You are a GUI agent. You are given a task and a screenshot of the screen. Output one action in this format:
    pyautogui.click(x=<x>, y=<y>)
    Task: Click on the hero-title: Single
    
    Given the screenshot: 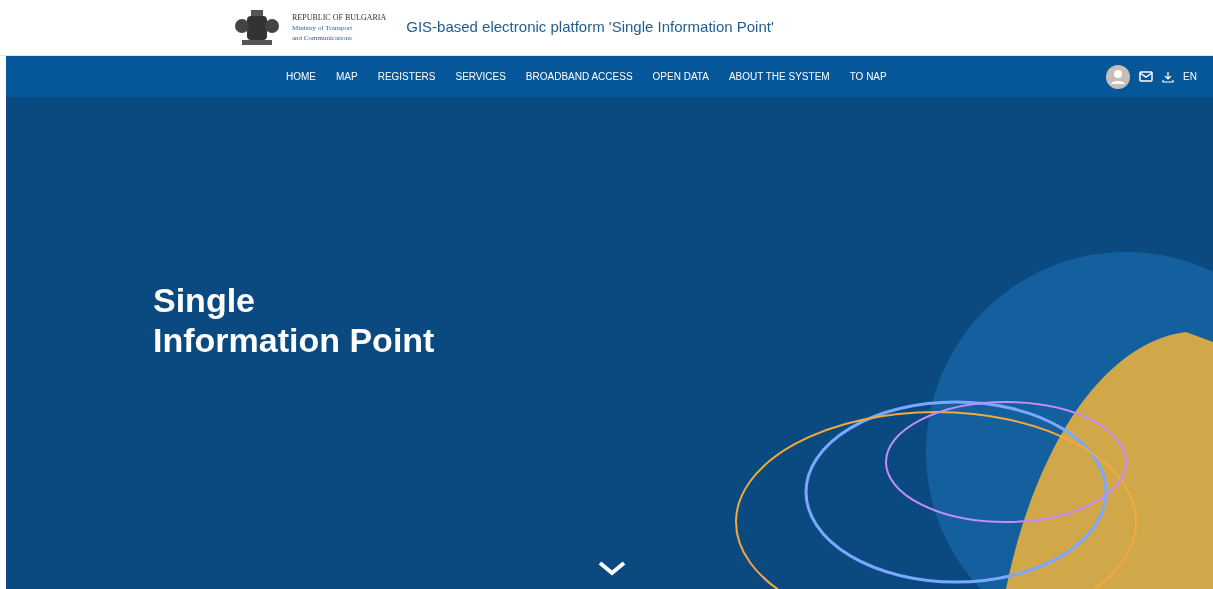 What is the action you would take?
    pyautogui.click(x=205, y=300)
    